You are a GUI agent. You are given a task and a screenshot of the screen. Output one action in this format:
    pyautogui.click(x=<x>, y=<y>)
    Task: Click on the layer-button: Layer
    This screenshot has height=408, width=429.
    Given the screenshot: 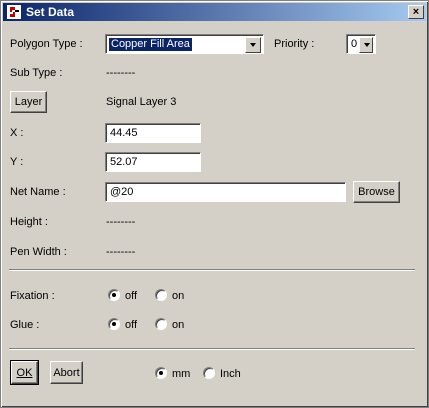 What is the action you would take?
    pyautogui.click(x=28, y=102)
    